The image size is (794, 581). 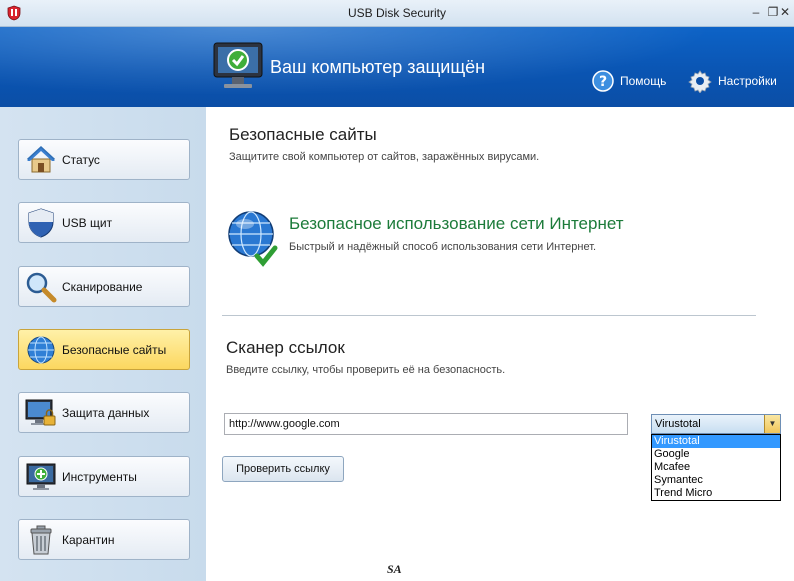 What do you see at coordinates (772, 424) in the screenshot?
I see `chevron-down-icon: ▼` at bounding box center [772, 424].